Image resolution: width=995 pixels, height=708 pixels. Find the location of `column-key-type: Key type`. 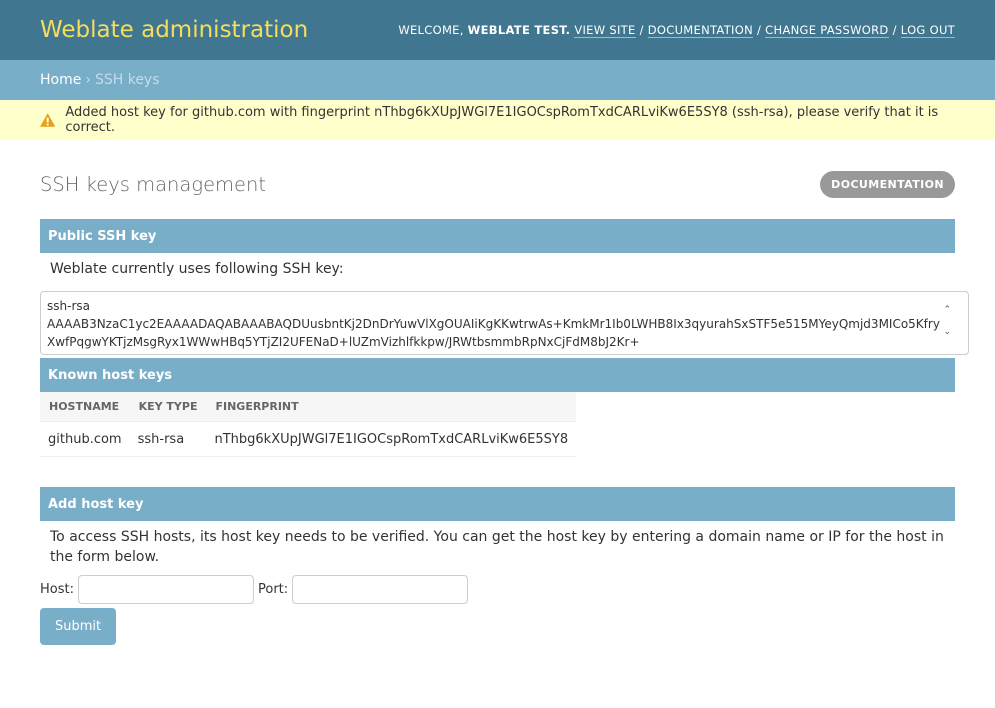

column-key-type: Key type is located at coordinates (168, 407).